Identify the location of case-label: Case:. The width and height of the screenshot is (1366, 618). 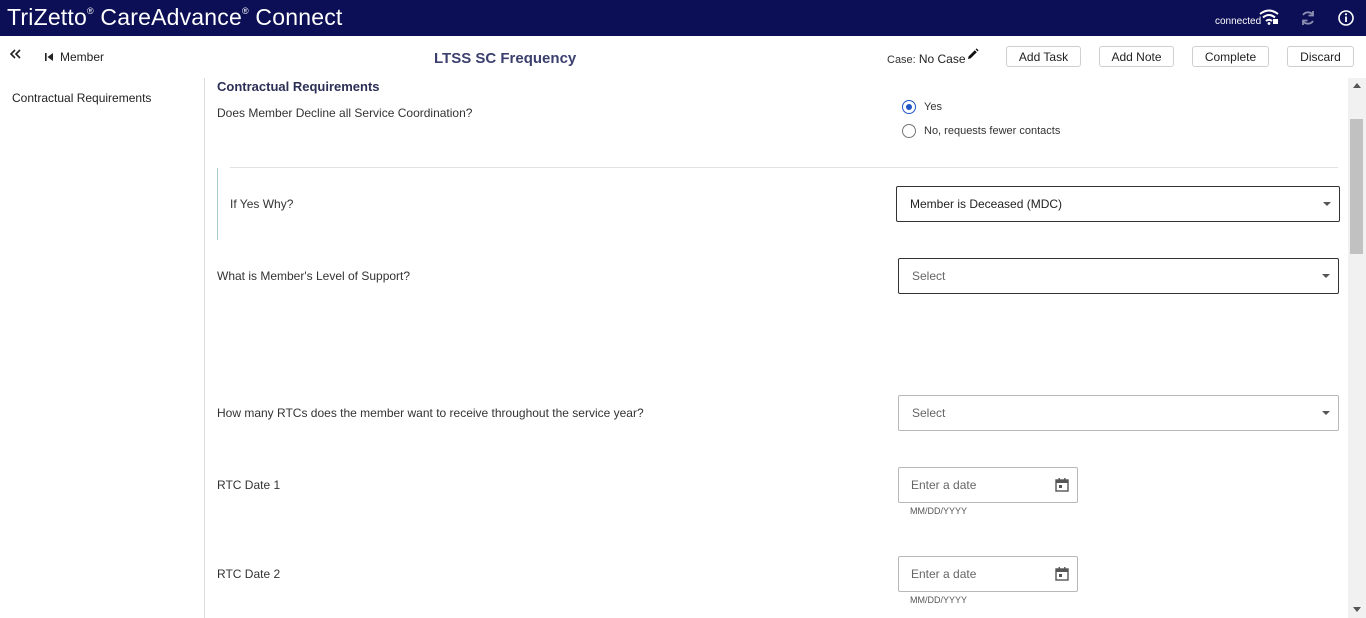
(901, 60).